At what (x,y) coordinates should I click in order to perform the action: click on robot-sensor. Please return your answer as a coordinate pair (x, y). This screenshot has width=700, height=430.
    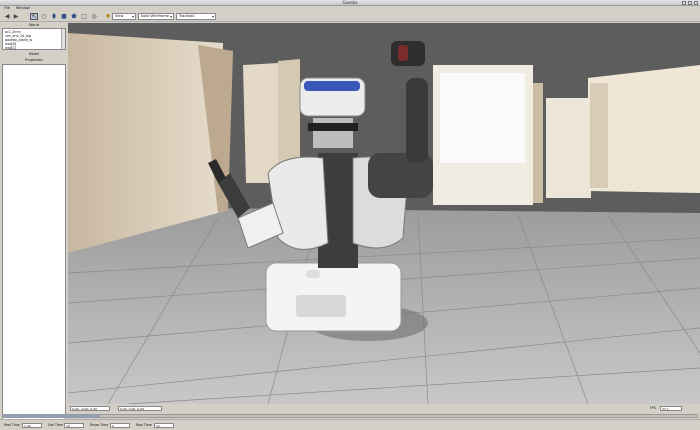
    Looking at the image, I should click on (333, 127).